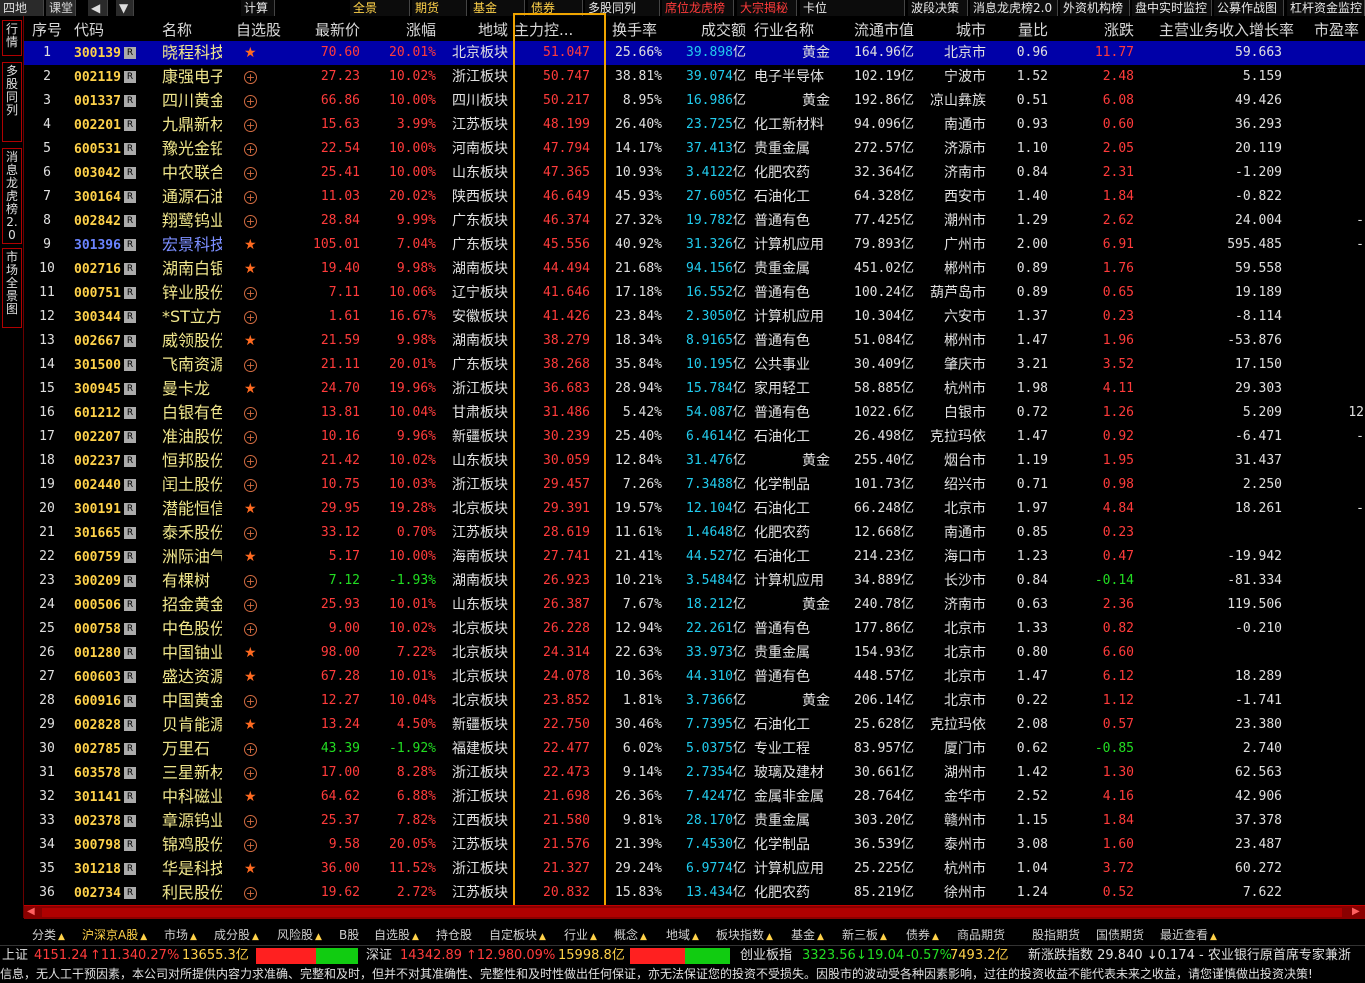 The image size is (1365, 983). What do you see at coordinates (1120, 935) in the screenshot?
I see `bottom-tab: 国债期货` at bounding box center [1120, 935].